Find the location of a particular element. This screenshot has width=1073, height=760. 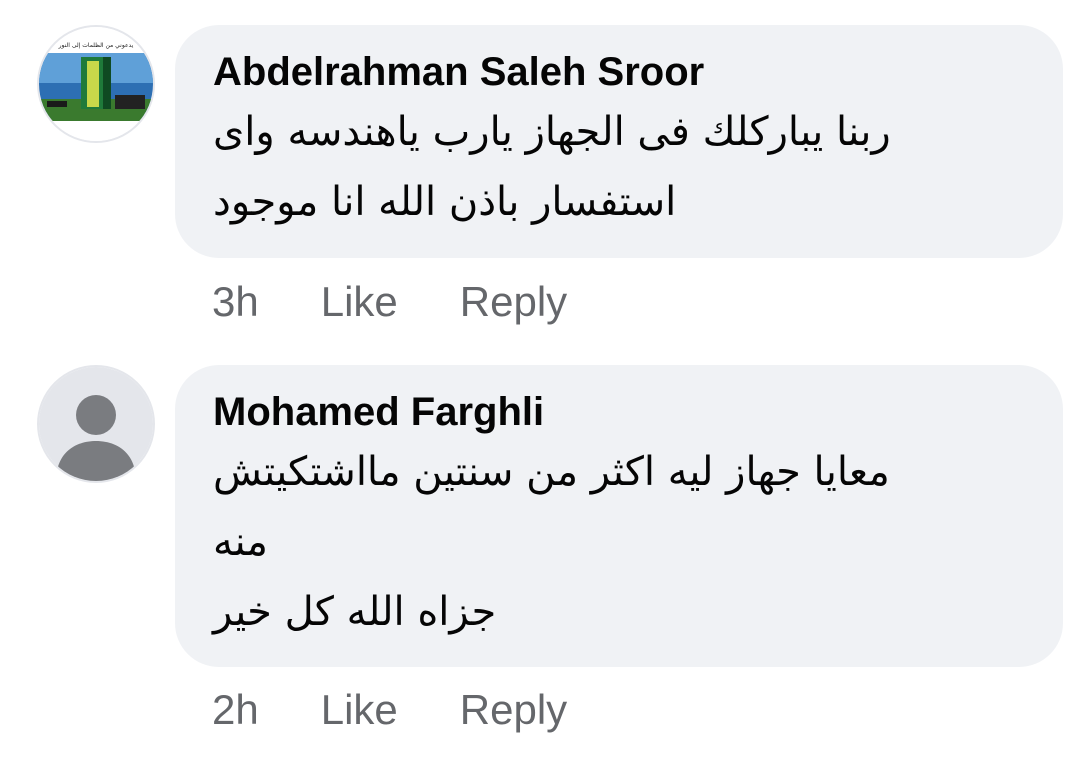

author-name: Mohamed Farghli is located at coordinates (619, 412).